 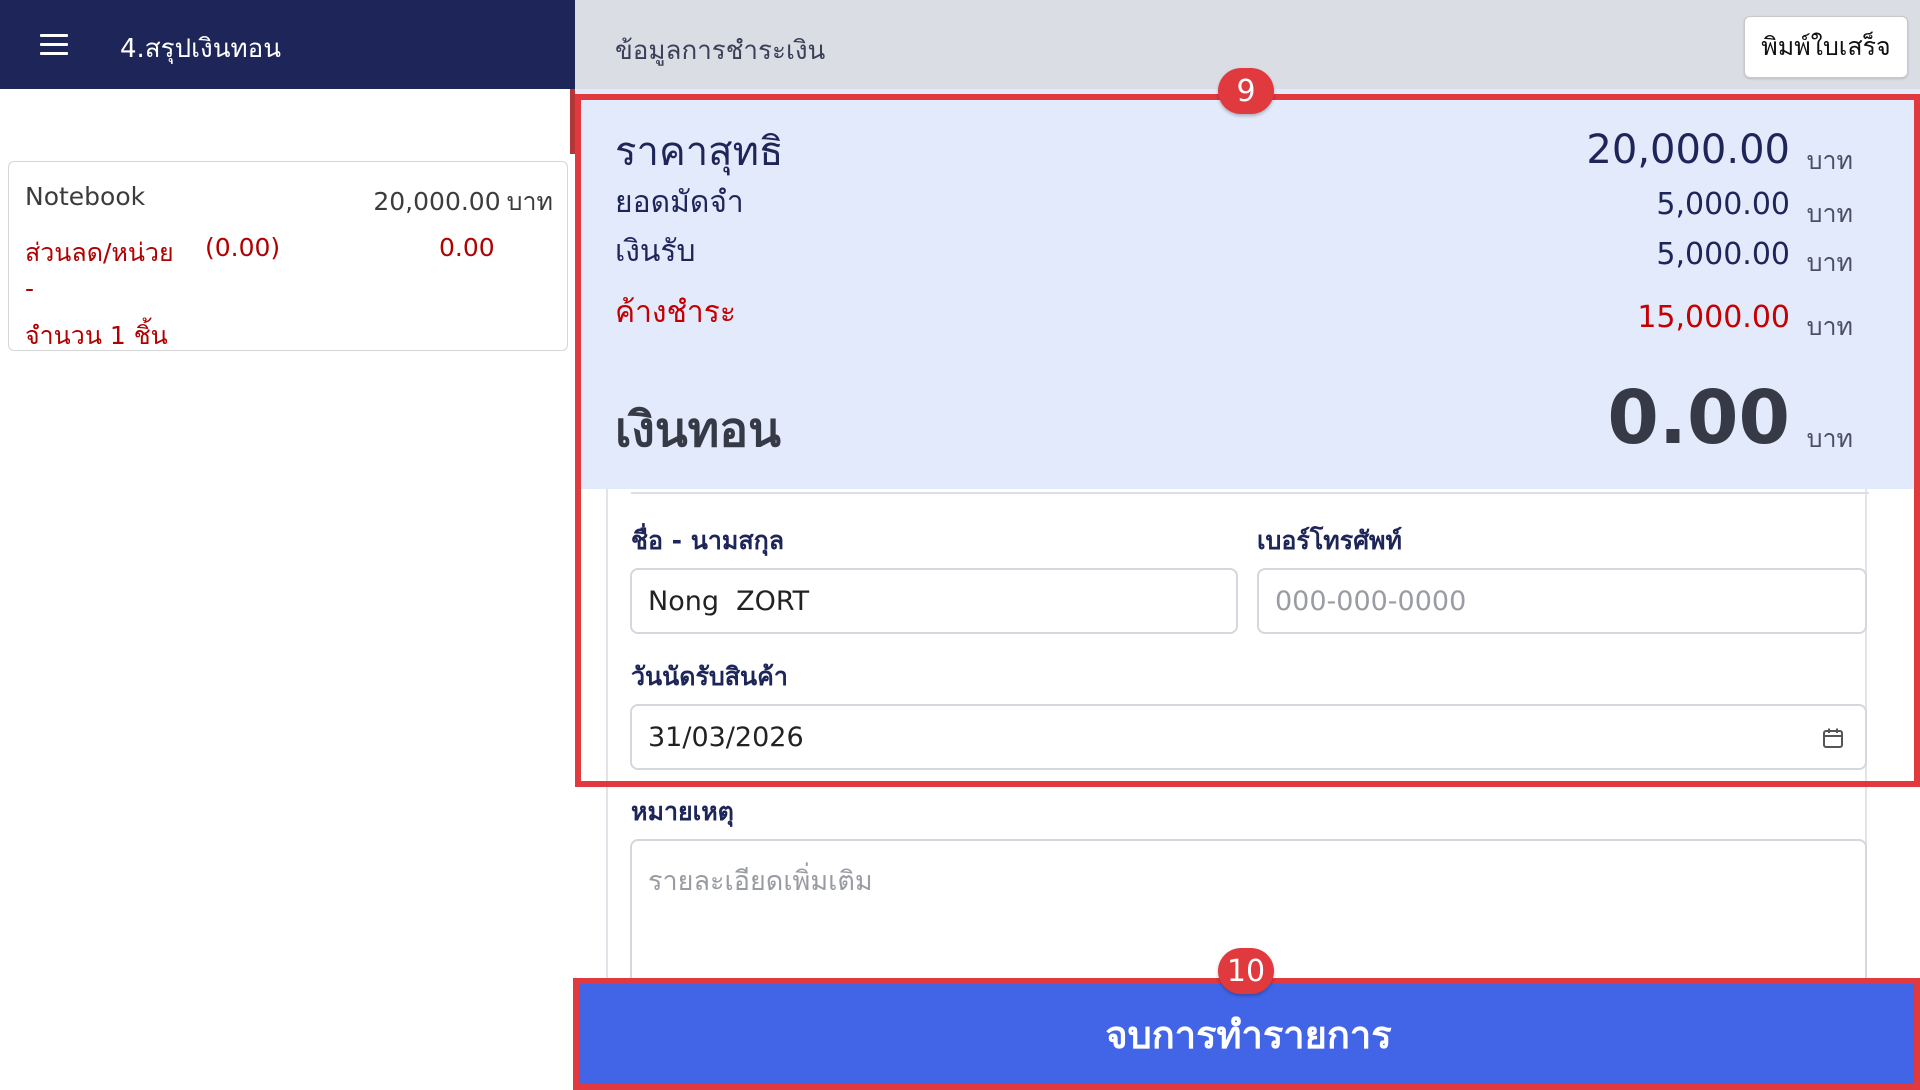 What do you see at coordinates (1688, 150) in the screenshot?
I see `net-price-value: 20,000.00` at bounding box center [1688, 150].